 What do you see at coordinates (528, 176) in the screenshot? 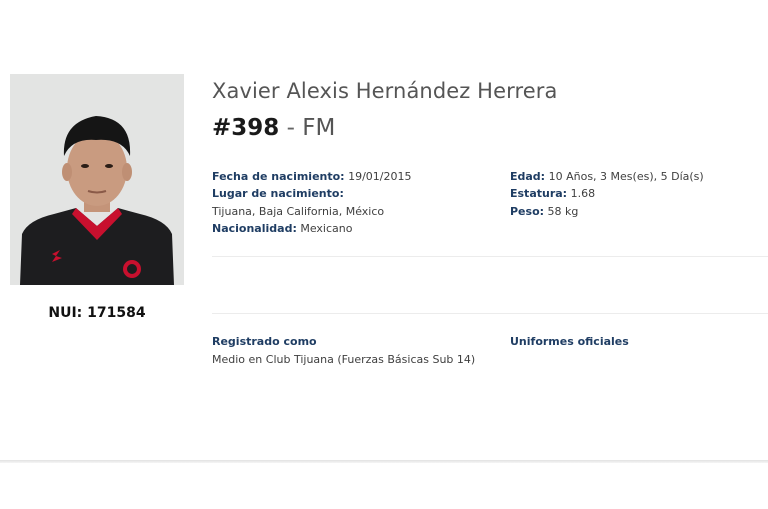
I see `age-label: Edad:` at bounding box center [528, 176].